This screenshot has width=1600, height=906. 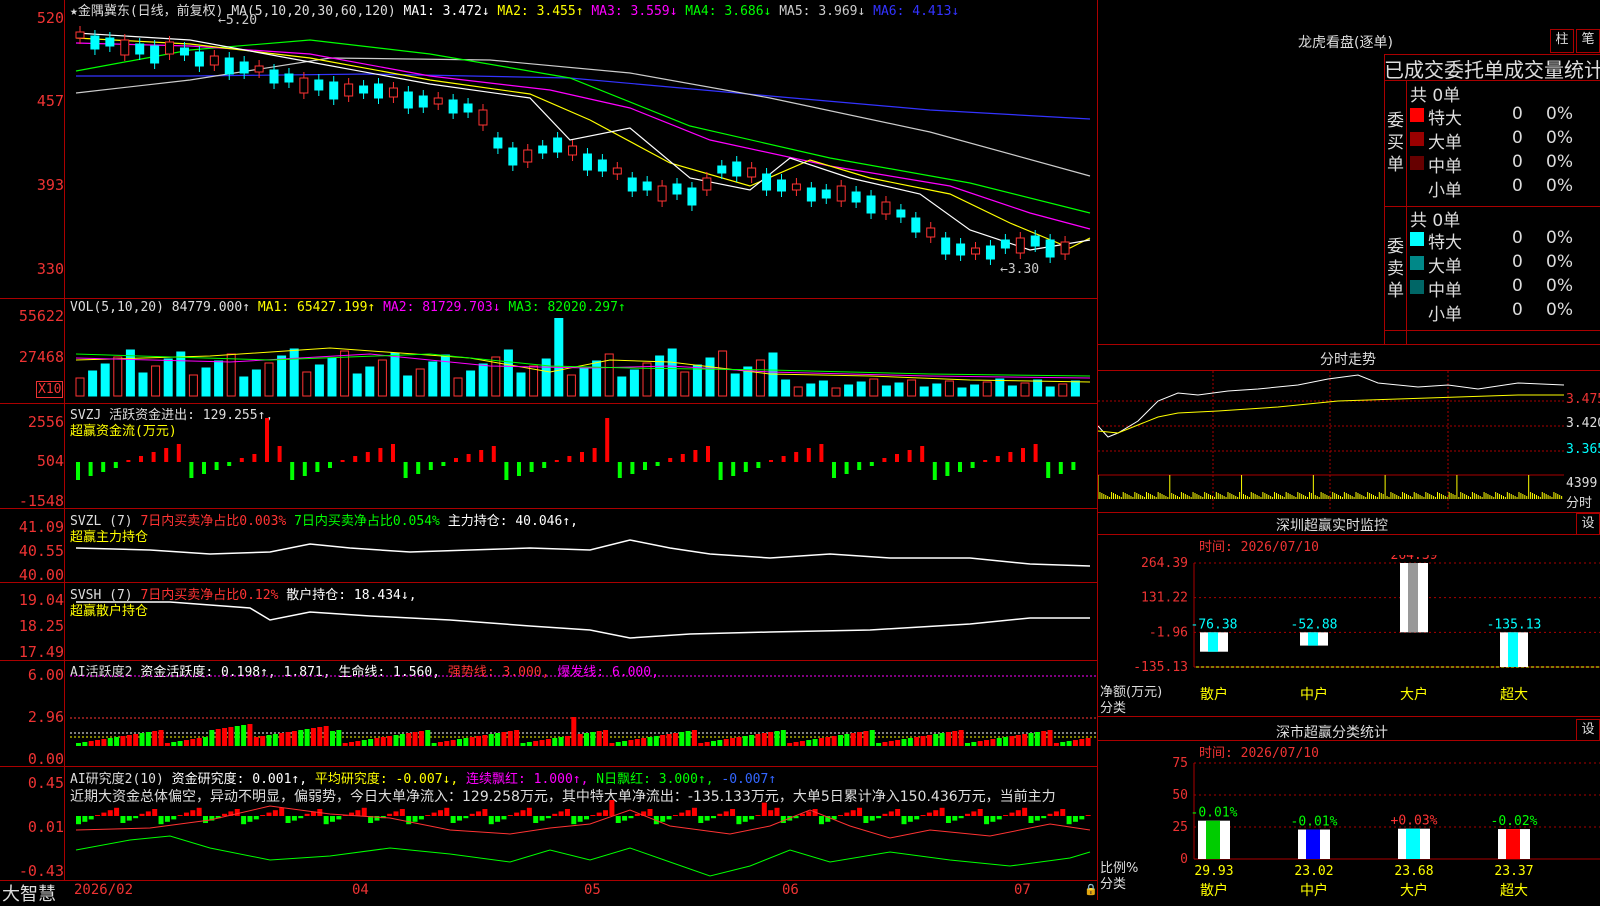 What do you see at coordinates (1091, 889) in the screenshot?
I see `lock-icon: 🔒` at bounding box center [1091, 889].